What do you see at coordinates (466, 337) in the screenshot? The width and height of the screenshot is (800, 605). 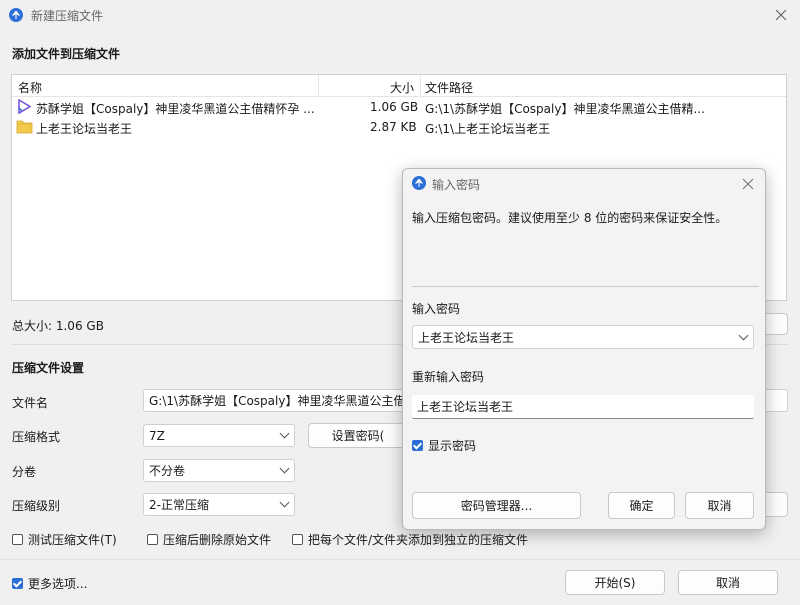 I see `password-value: 上老王论坛当老王` at bounding box center [466, 337].